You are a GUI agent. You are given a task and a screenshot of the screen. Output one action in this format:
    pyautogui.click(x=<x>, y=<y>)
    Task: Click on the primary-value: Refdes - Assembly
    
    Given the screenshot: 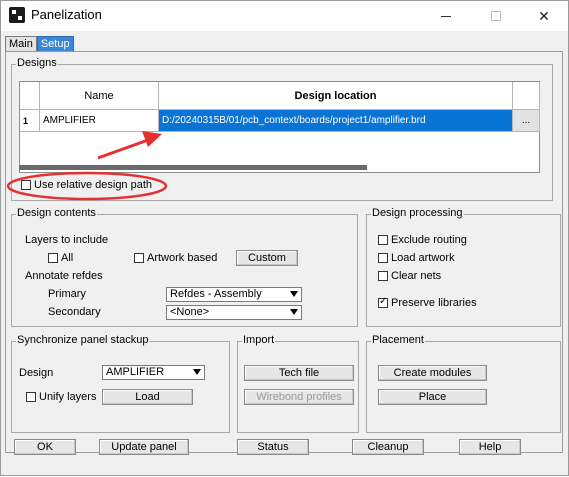 What is the action you would take?
    pyautogui.click(x=216, y=294)
    